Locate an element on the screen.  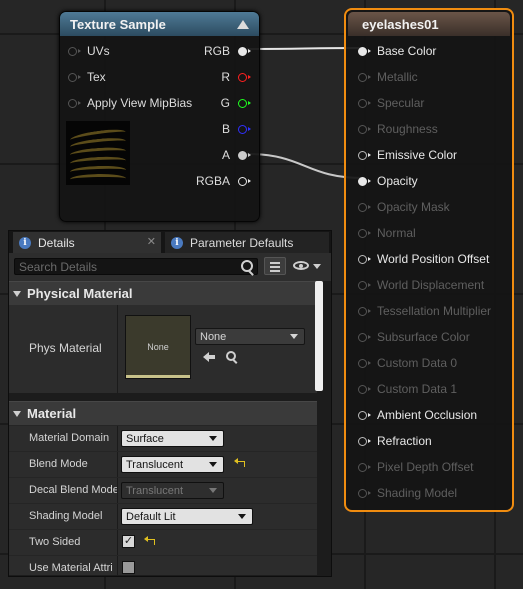
material-input-pin: Emissive Color is located at coordinates (407, 155).